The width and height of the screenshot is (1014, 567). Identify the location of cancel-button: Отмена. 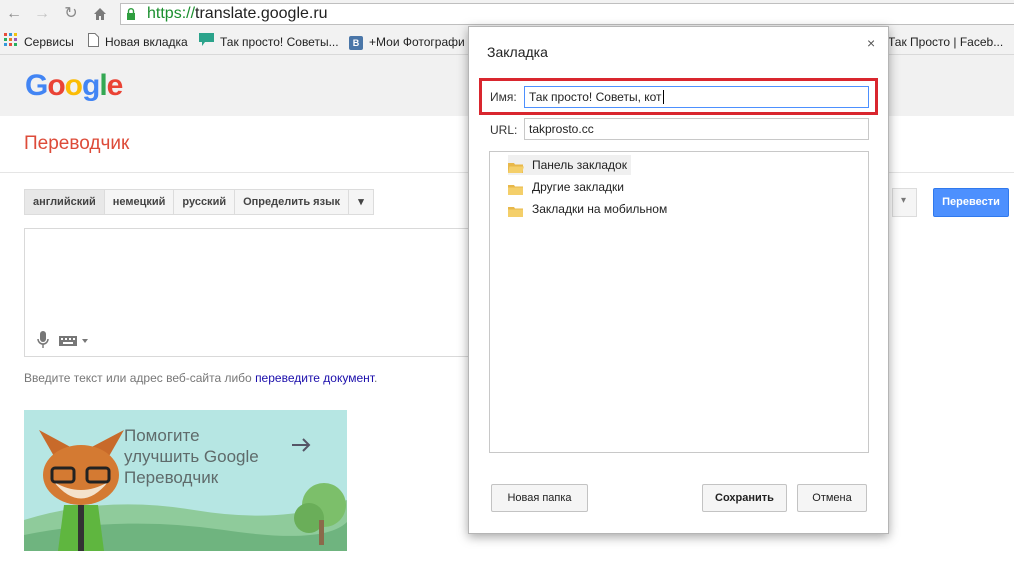
(832, 498).